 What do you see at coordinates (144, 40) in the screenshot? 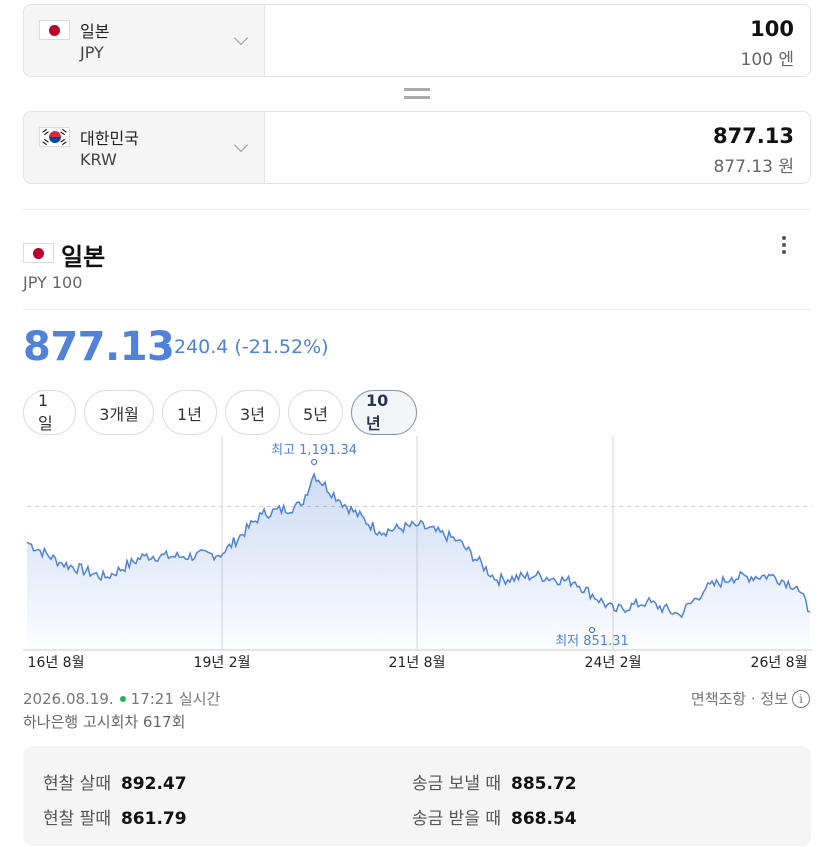
I see `from-currency-select: 일본 JPY` at bounding box center [144, 40].